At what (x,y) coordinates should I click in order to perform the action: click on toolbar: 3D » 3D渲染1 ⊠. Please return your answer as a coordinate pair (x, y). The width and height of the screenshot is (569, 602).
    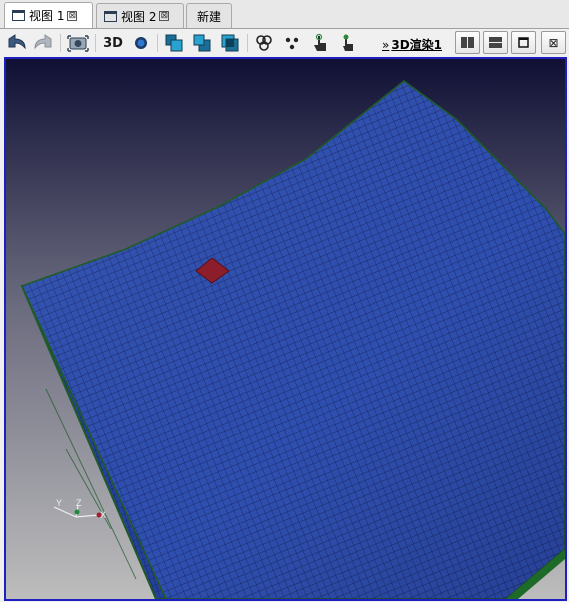
    Looking at the image, I should click on (284, 43).